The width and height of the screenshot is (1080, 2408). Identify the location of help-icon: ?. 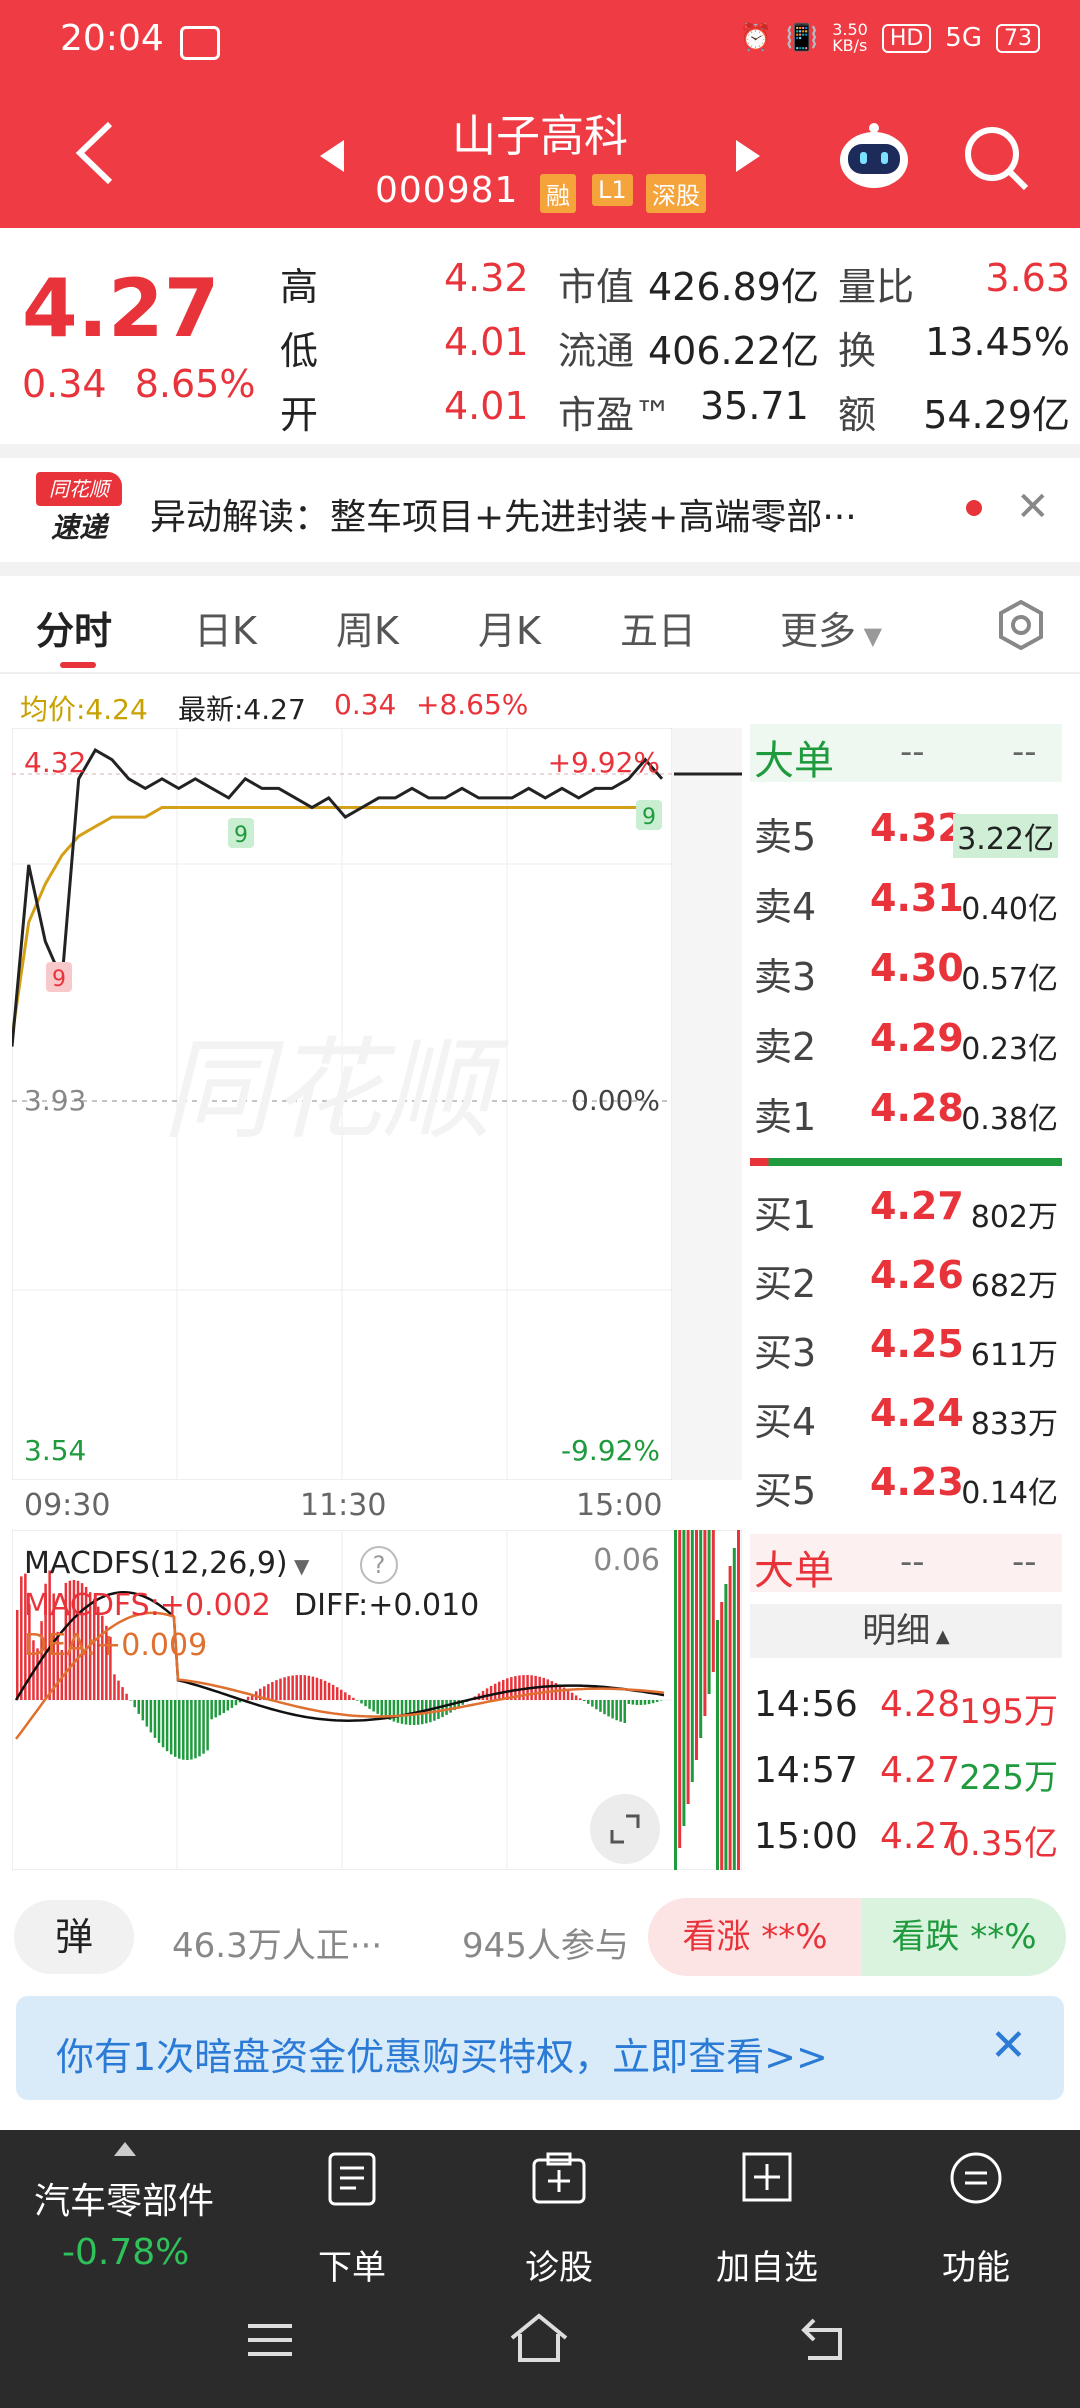
(379, 1565).